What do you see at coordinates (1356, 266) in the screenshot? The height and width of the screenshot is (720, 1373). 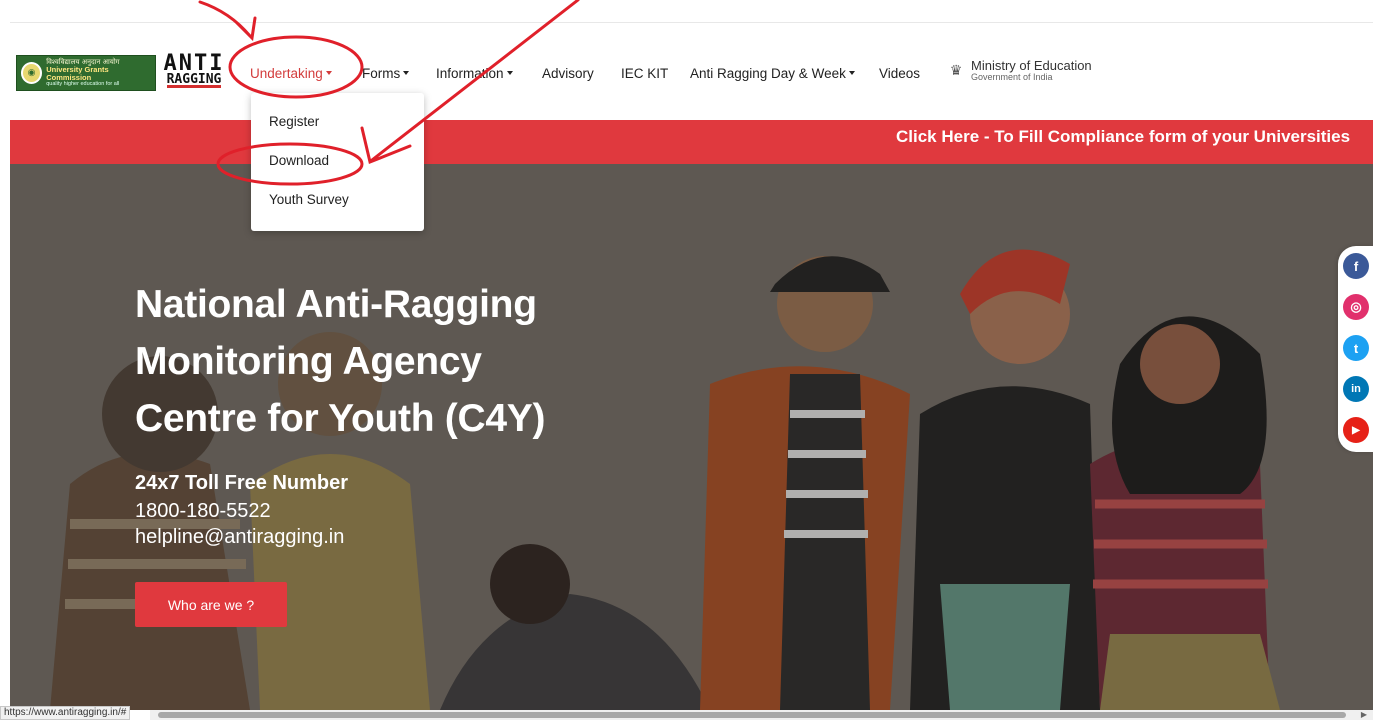 I see `facebook-icon: f` at bounding box center [1356, 266].